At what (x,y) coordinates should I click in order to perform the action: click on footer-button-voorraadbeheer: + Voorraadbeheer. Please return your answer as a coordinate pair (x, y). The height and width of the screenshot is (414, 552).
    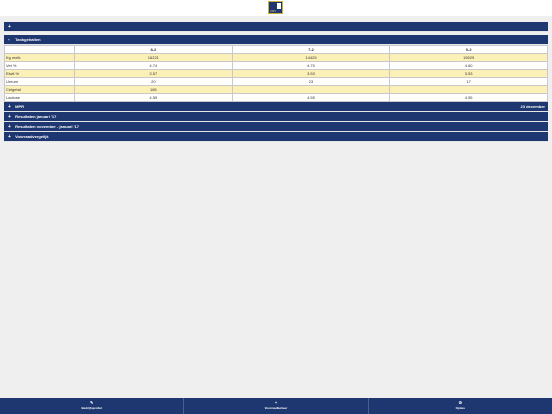
    Looking at the image, I should click on (276, 406).